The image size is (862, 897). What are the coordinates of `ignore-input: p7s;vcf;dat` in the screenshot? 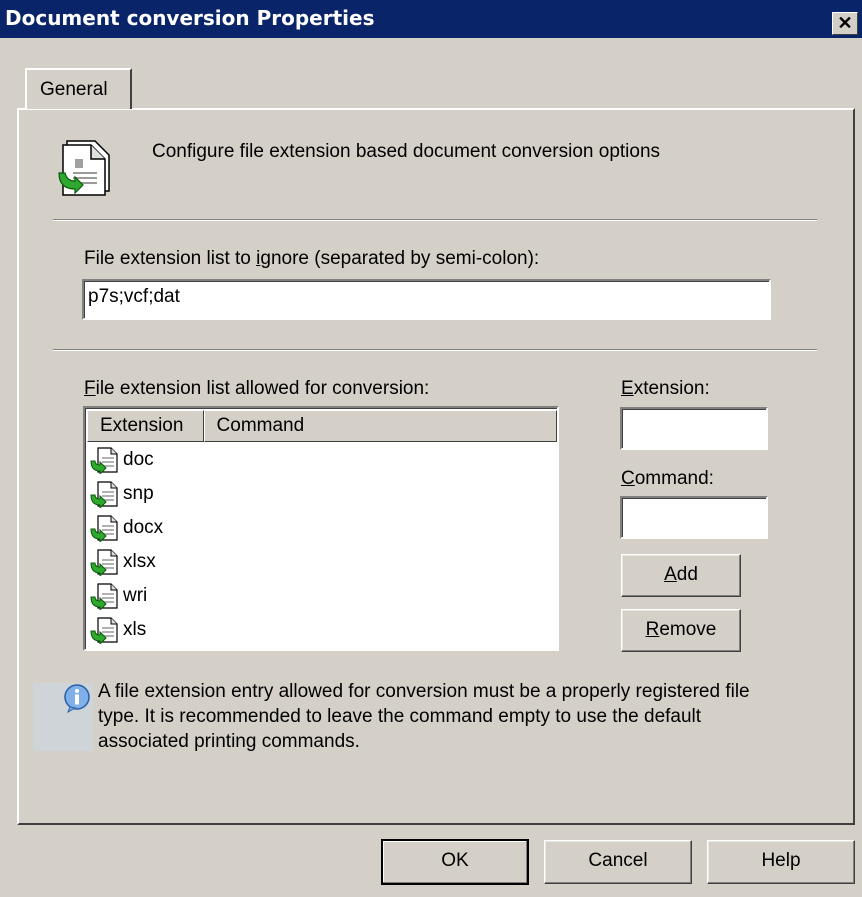 It's located at (426, 299).